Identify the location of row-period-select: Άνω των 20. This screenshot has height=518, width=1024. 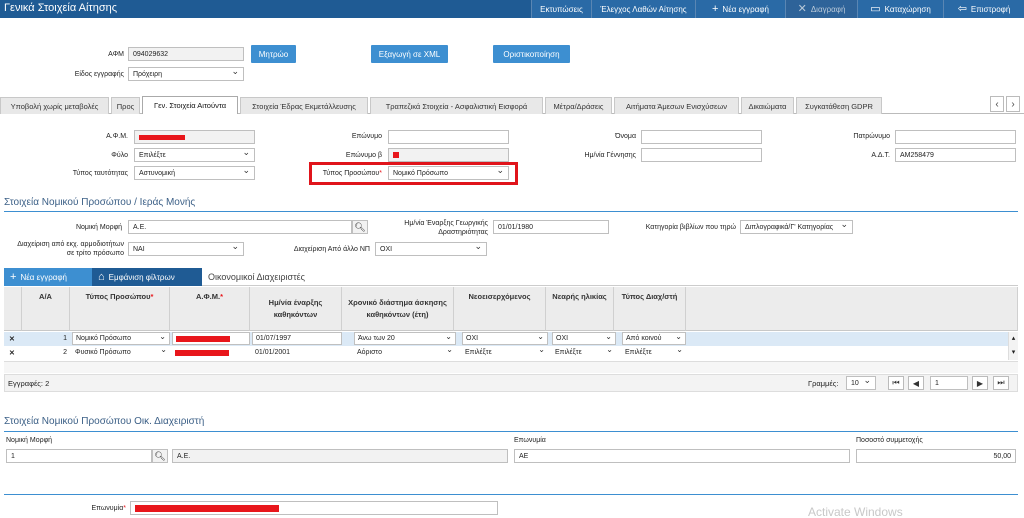
(405, 338).